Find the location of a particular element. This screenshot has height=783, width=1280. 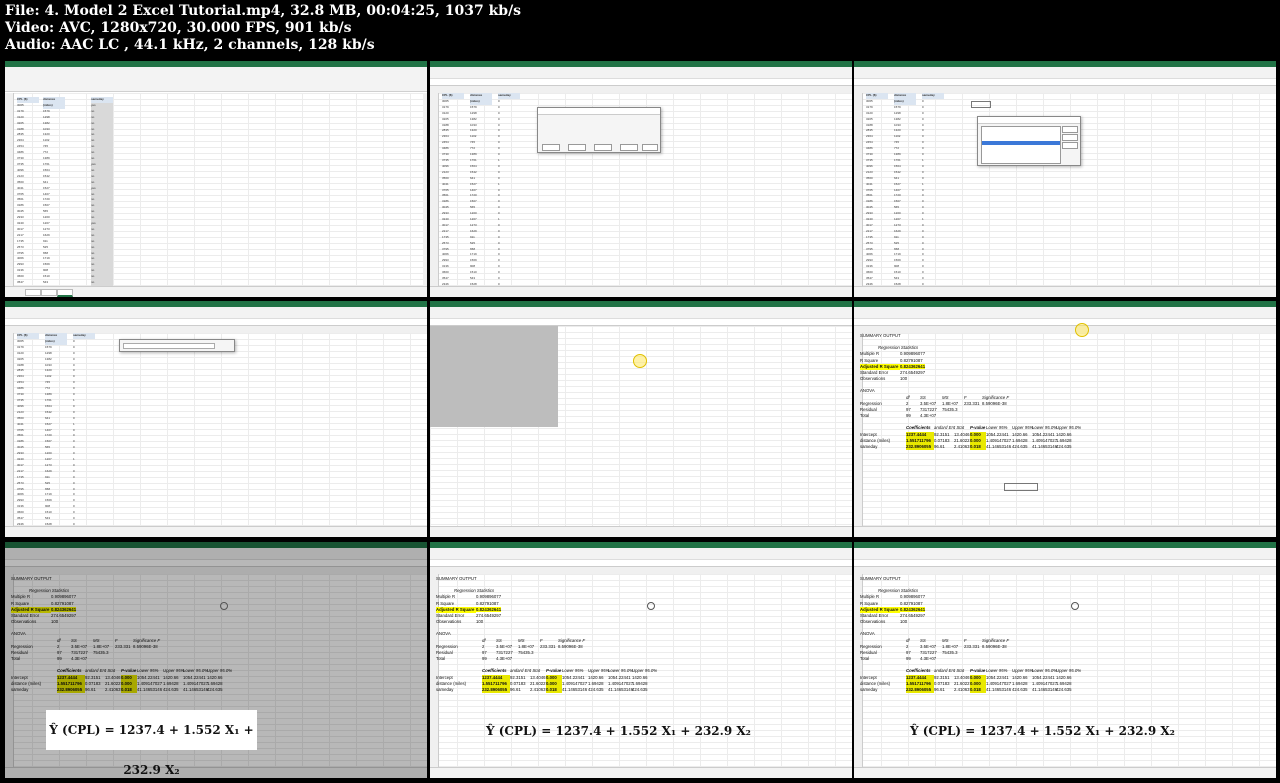

excel-ribbon is located at coordinates (216, 79).